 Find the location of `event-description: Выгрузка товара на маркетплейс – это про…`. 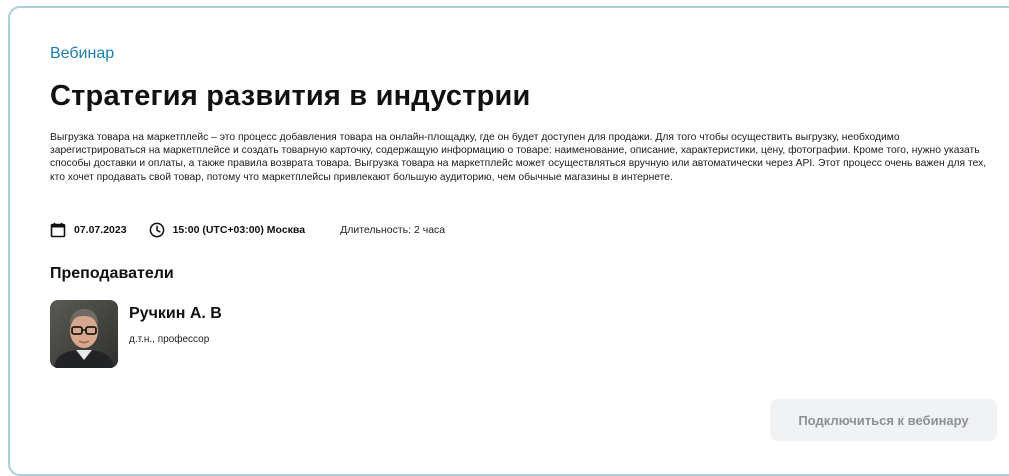

event-description: Выгрузка товара на маркетплейс – это про… is located at coordinates (518, 157).